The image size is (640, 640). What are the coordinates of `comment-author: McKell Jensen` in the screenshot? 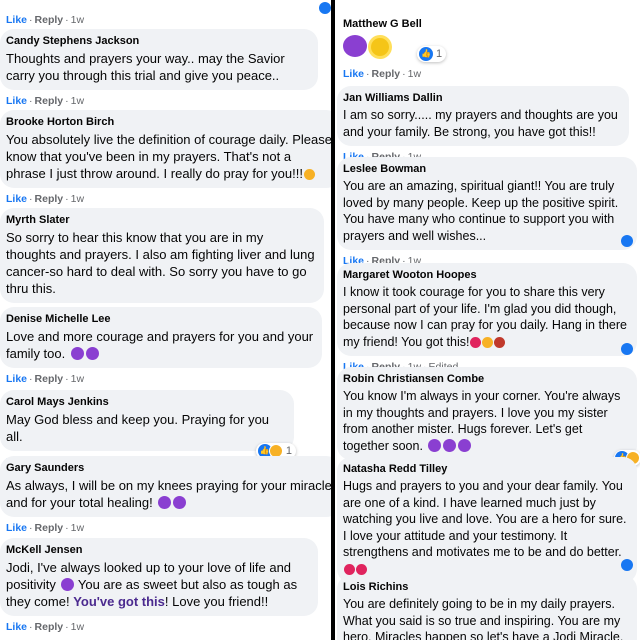 It's located at (158, 550).